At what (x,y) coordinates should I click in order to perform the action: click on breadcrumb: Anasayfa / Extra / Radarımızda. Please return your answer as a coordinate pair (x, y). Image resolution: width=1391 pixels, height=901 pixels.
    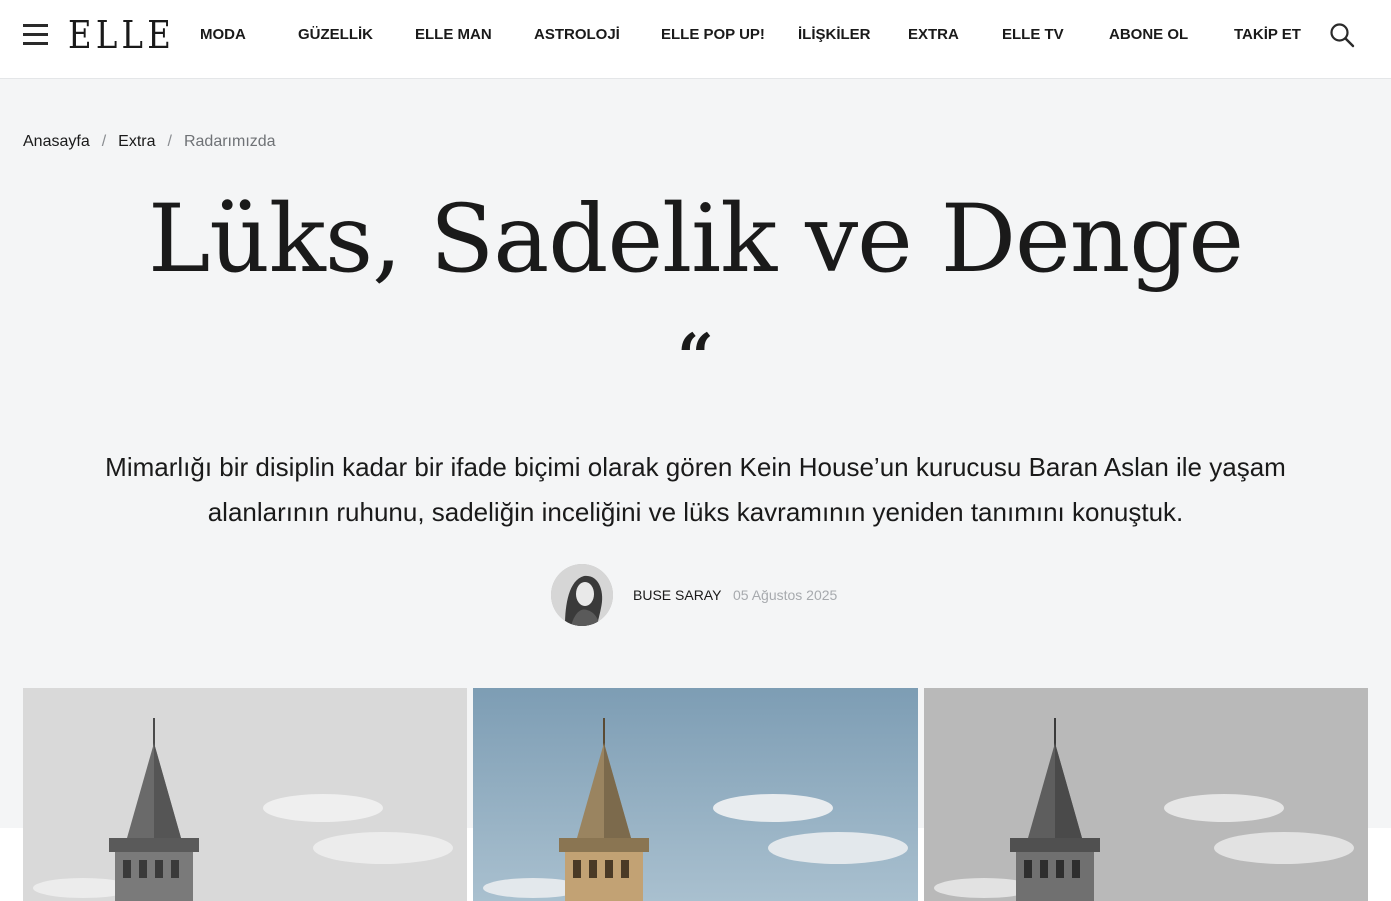
    Looking at the image, I should click on (149, 142).